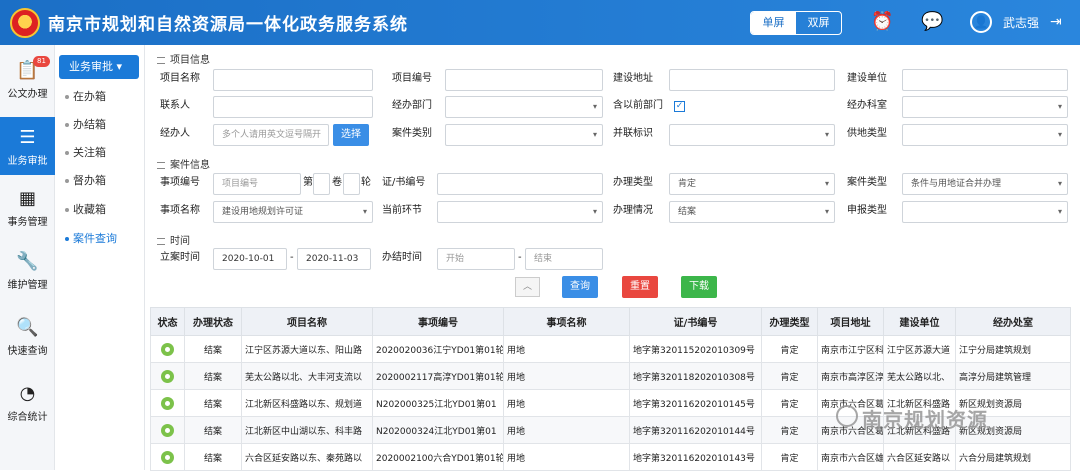  I want to click on double-screen-button: 双屏, so click(818, 23).